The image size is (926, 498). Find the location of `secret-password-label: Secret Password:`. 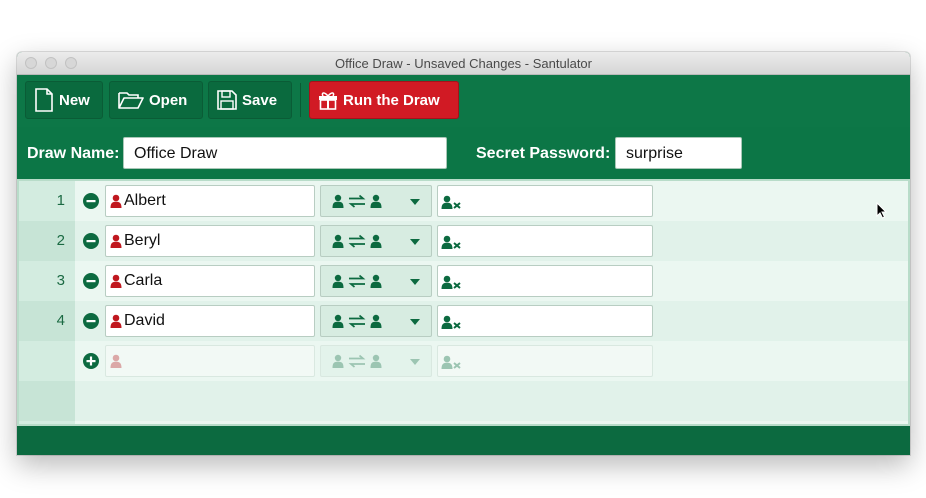

secret-password-label: Secret Password: is located at coordinates (543, 153).